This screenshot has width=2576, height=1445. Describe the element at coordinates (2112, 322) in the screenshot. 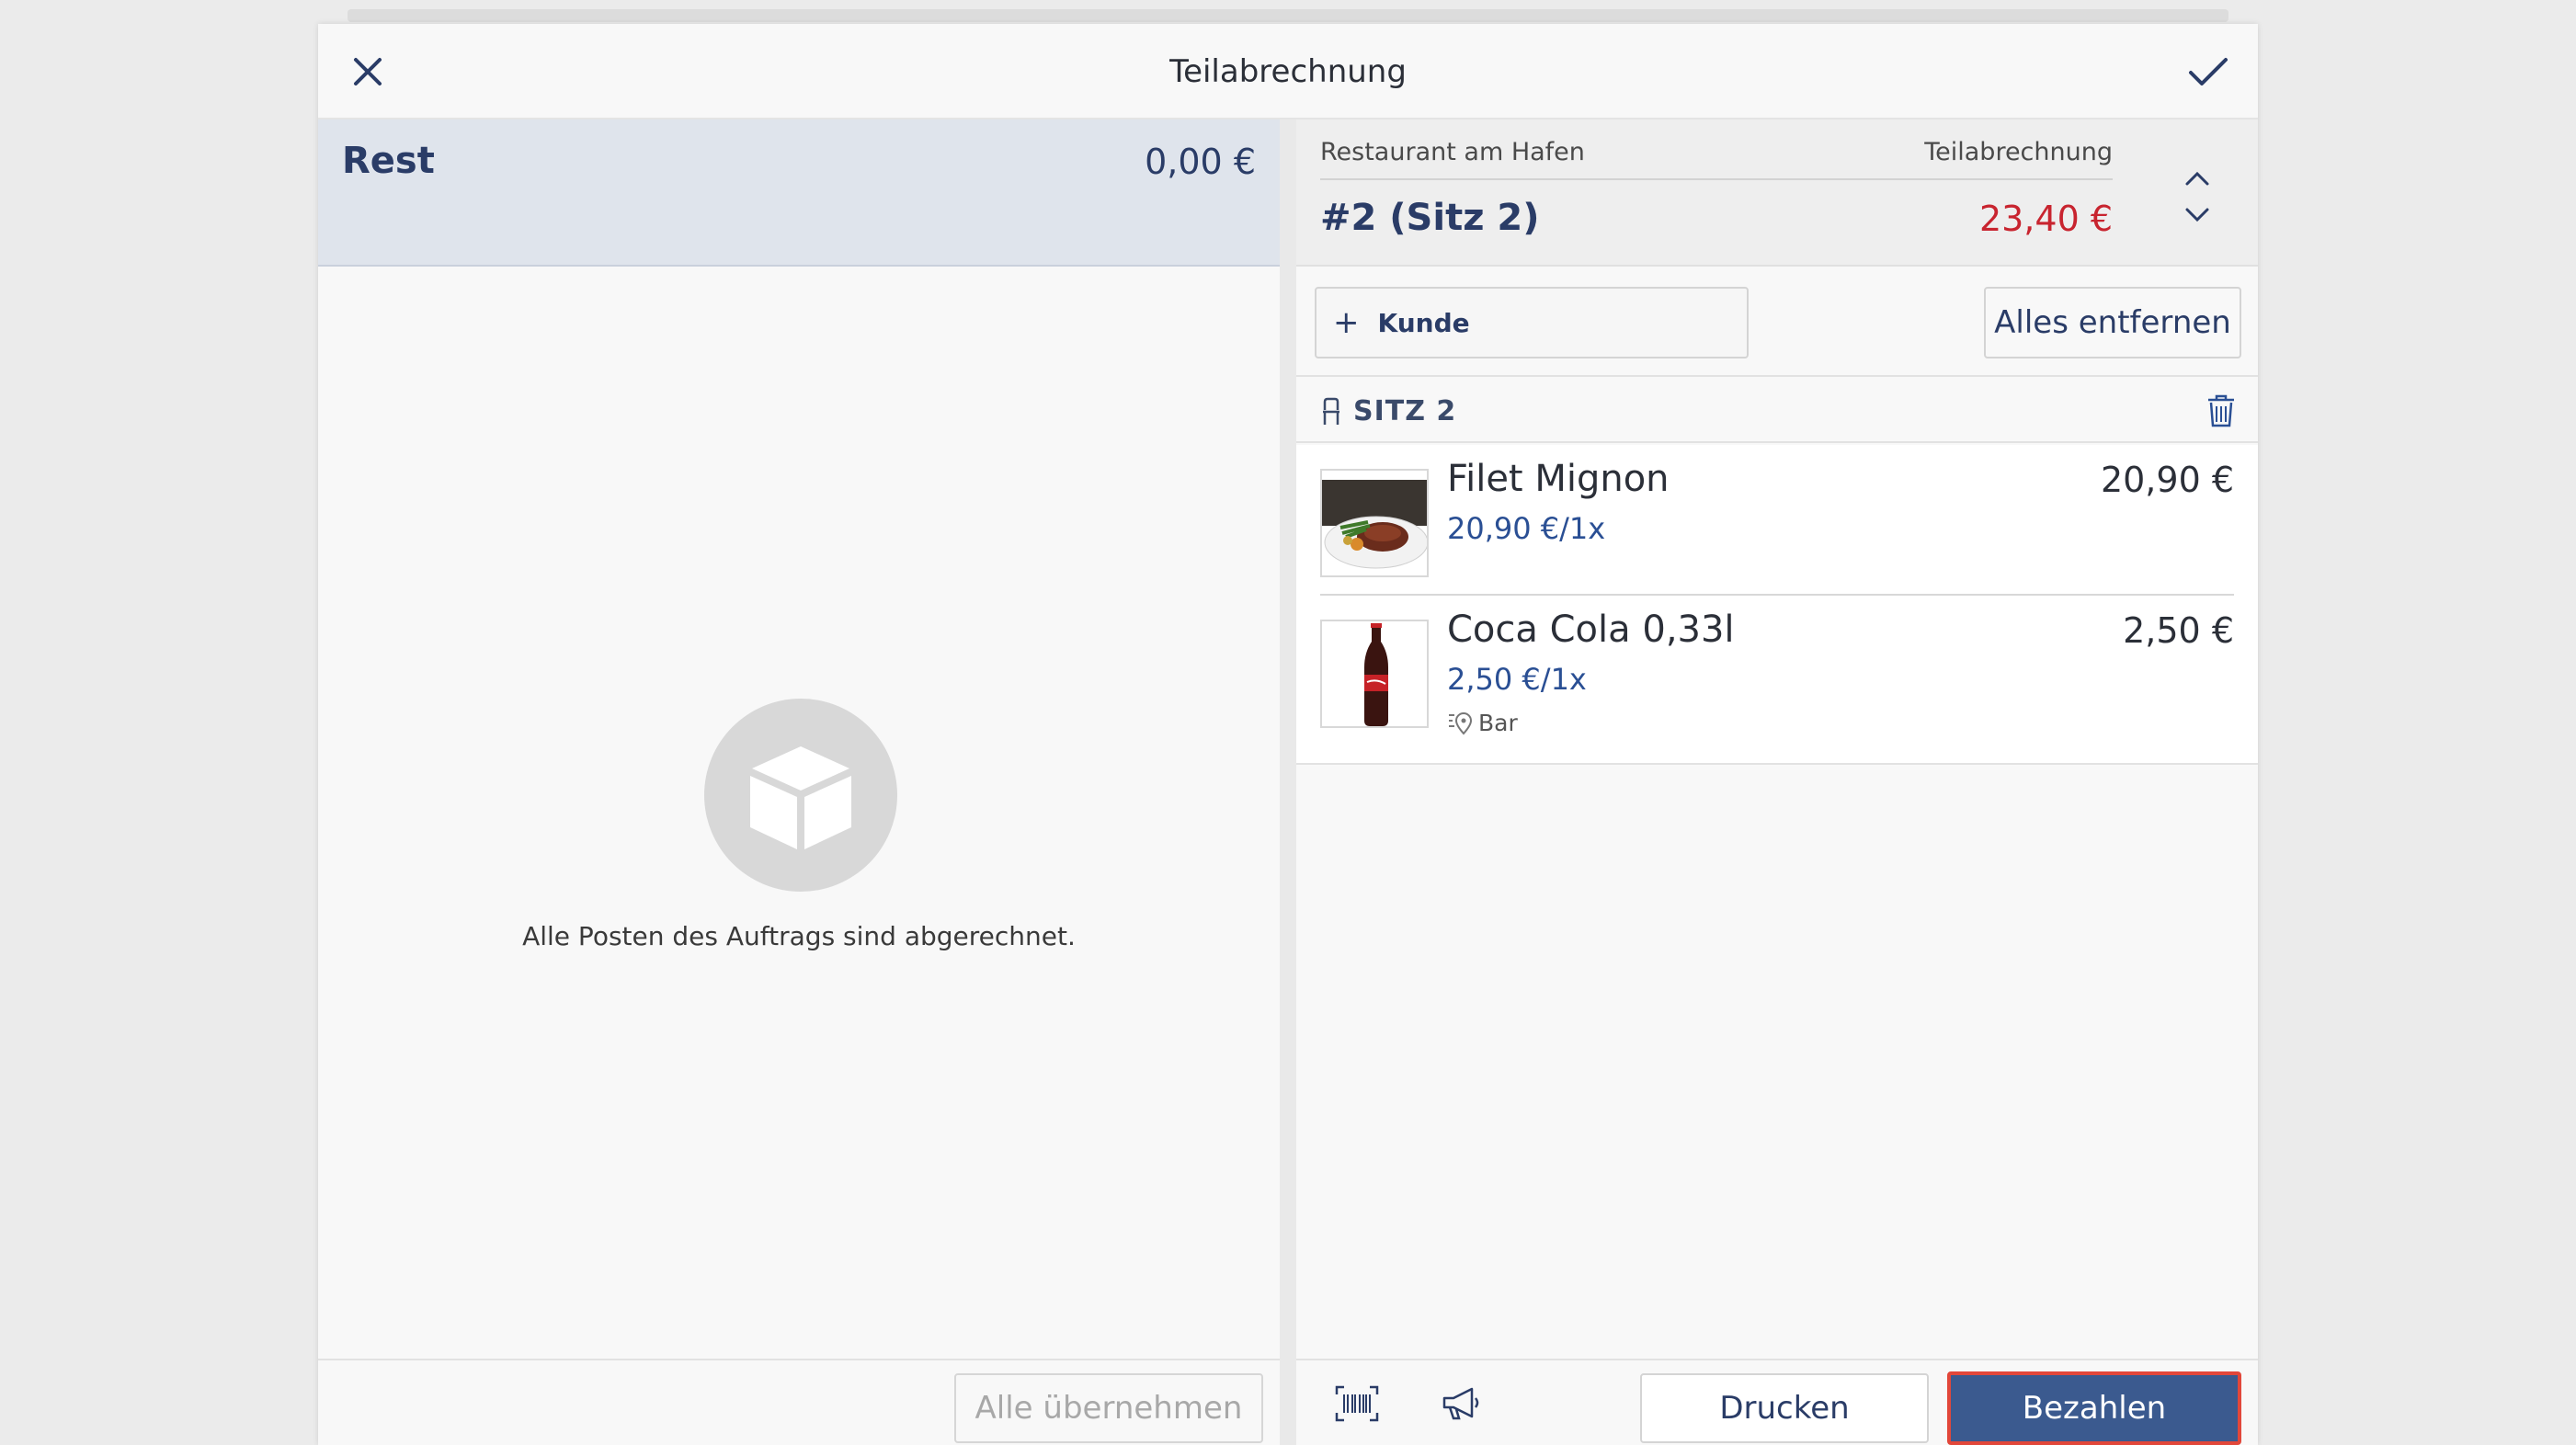

I see `remove-all-button: Alles entfernen` at that location.